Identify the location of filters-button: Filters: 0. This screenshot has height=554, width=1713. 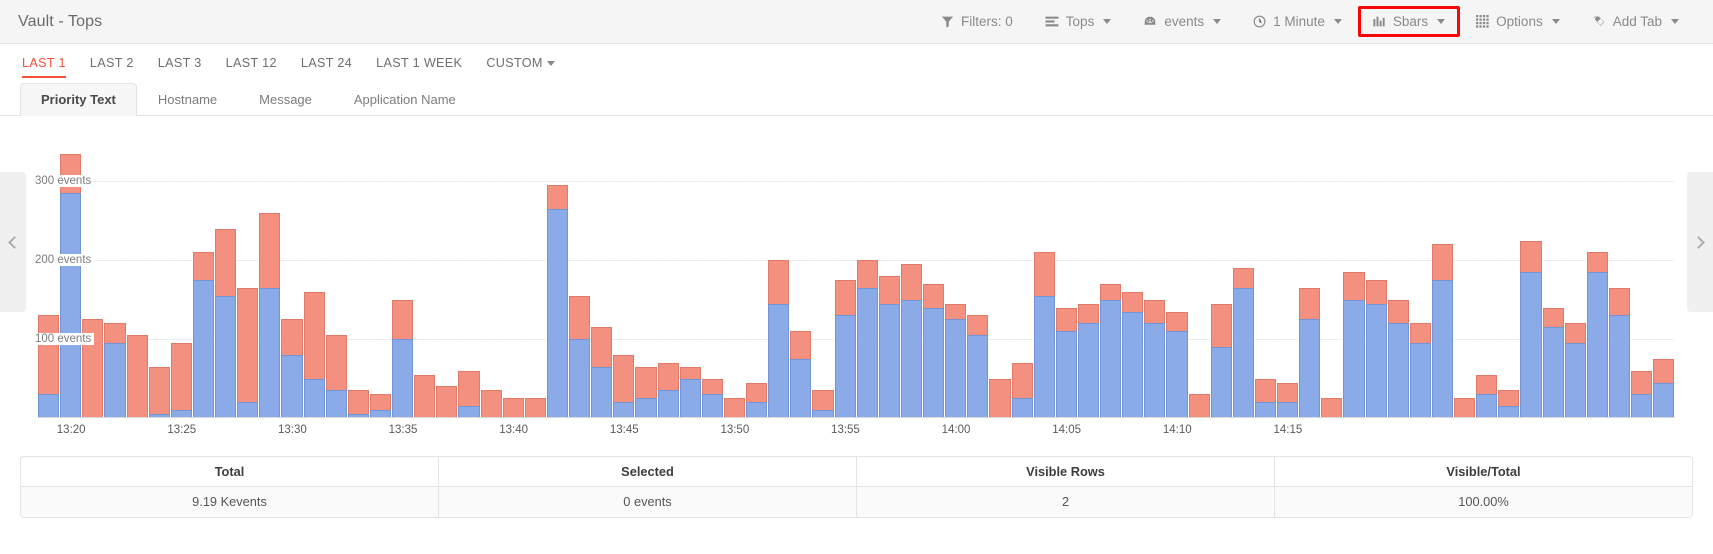
(977, 21).